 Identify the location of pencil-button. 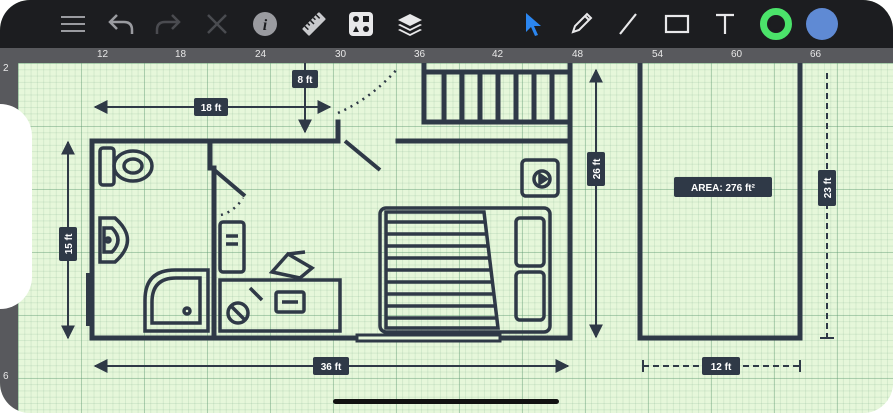
(581, 24).